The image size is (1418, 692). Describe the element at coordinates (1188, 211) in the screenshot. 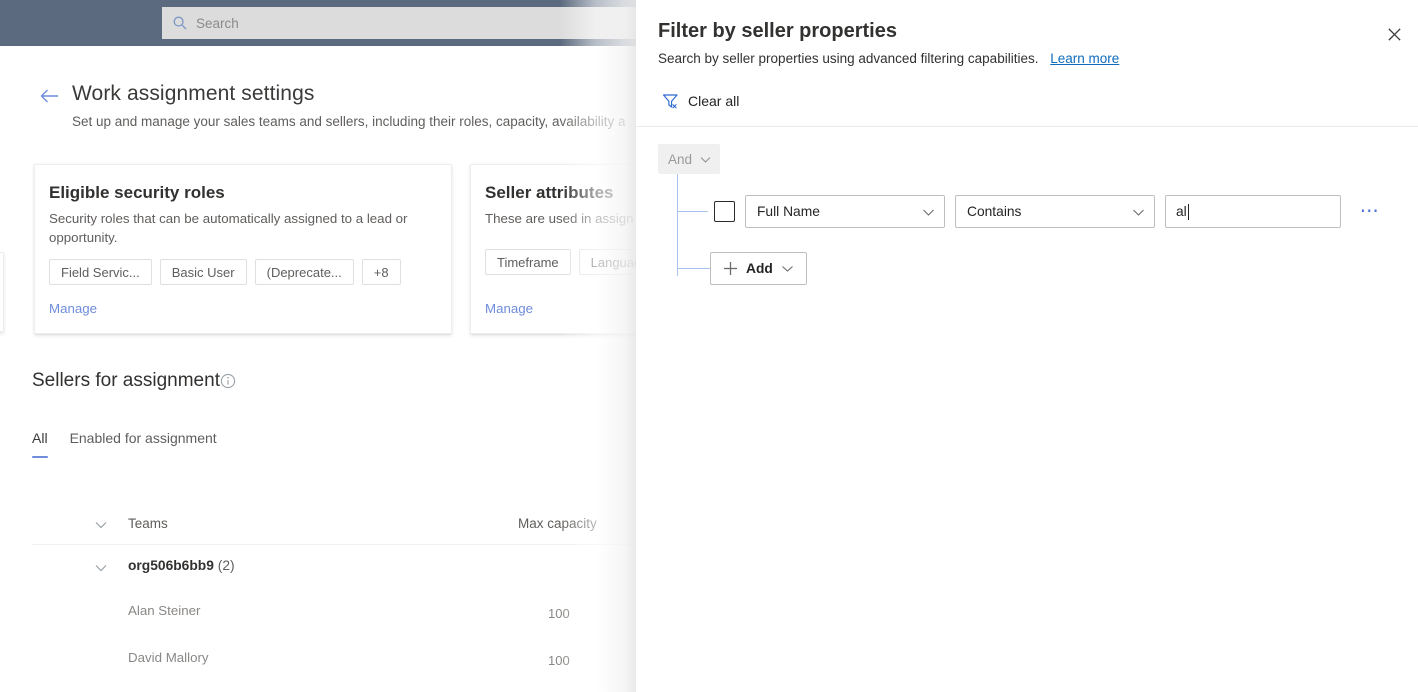

I see `text-cursor` at that location.